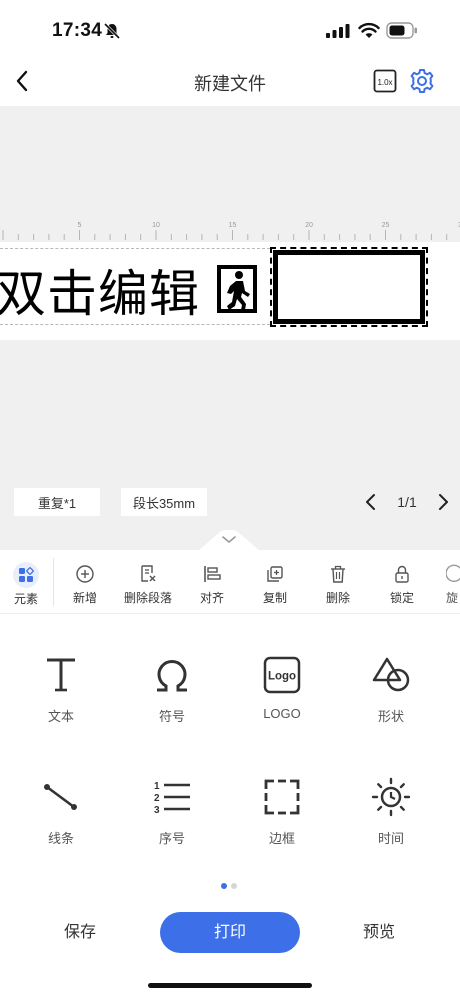  Describe the element at coordinates (53, 582) in the screenshot. I see `toolbar-divider` at that location.